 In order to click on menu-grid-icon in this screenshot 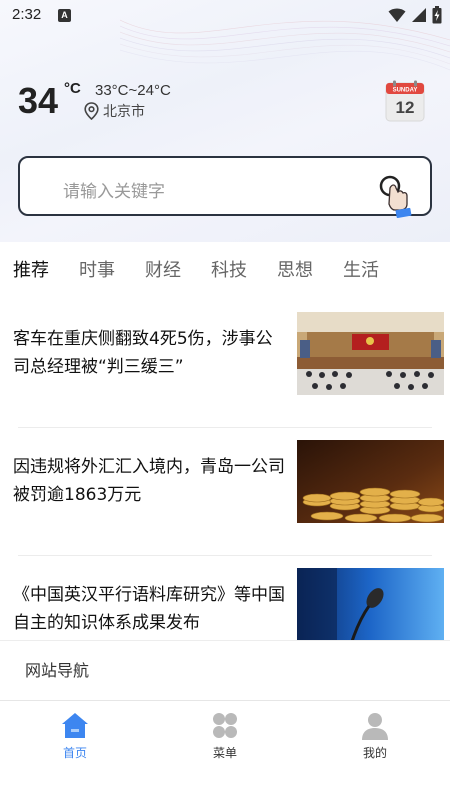, I will do `click(225, 725)`.